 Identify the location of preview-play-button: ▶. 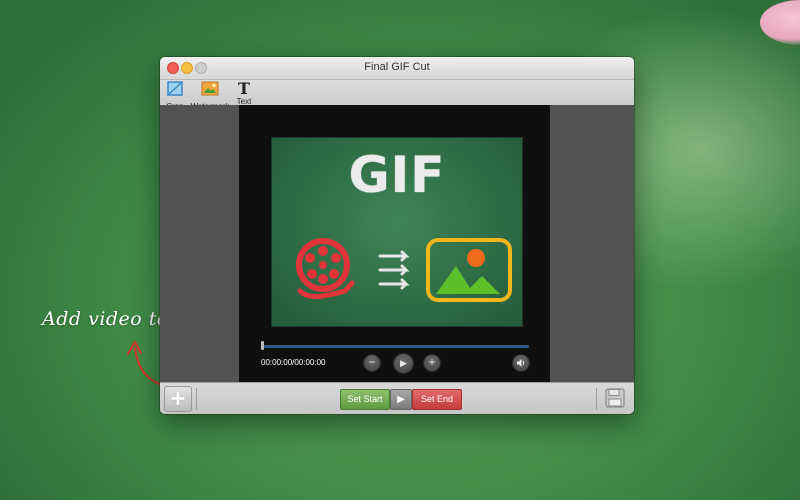
(401, 399).